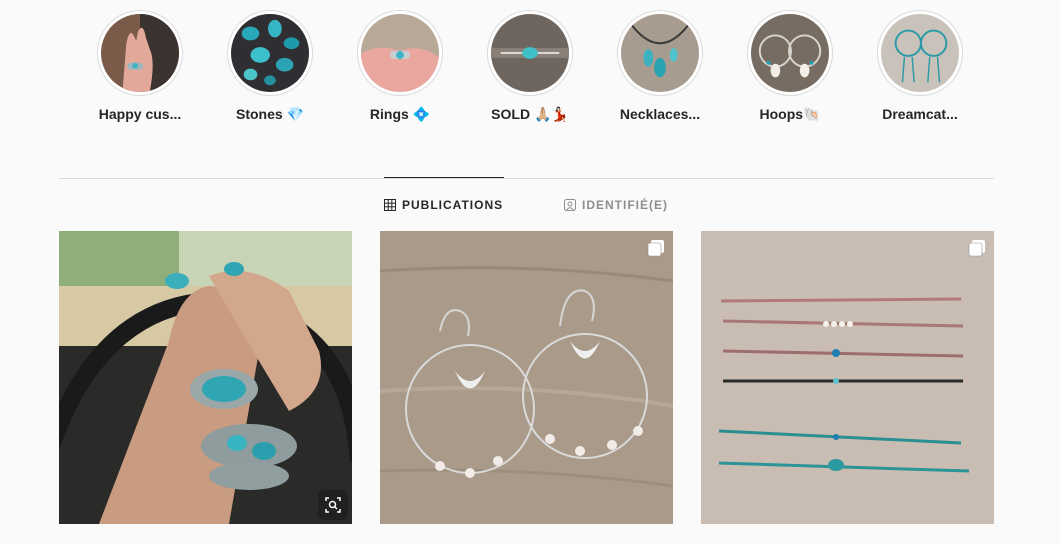 This screenshot has width=1060, height=544. Describe the element at coordinates (526, 178) in the screenshot. I see `tabs-divider` at that location.